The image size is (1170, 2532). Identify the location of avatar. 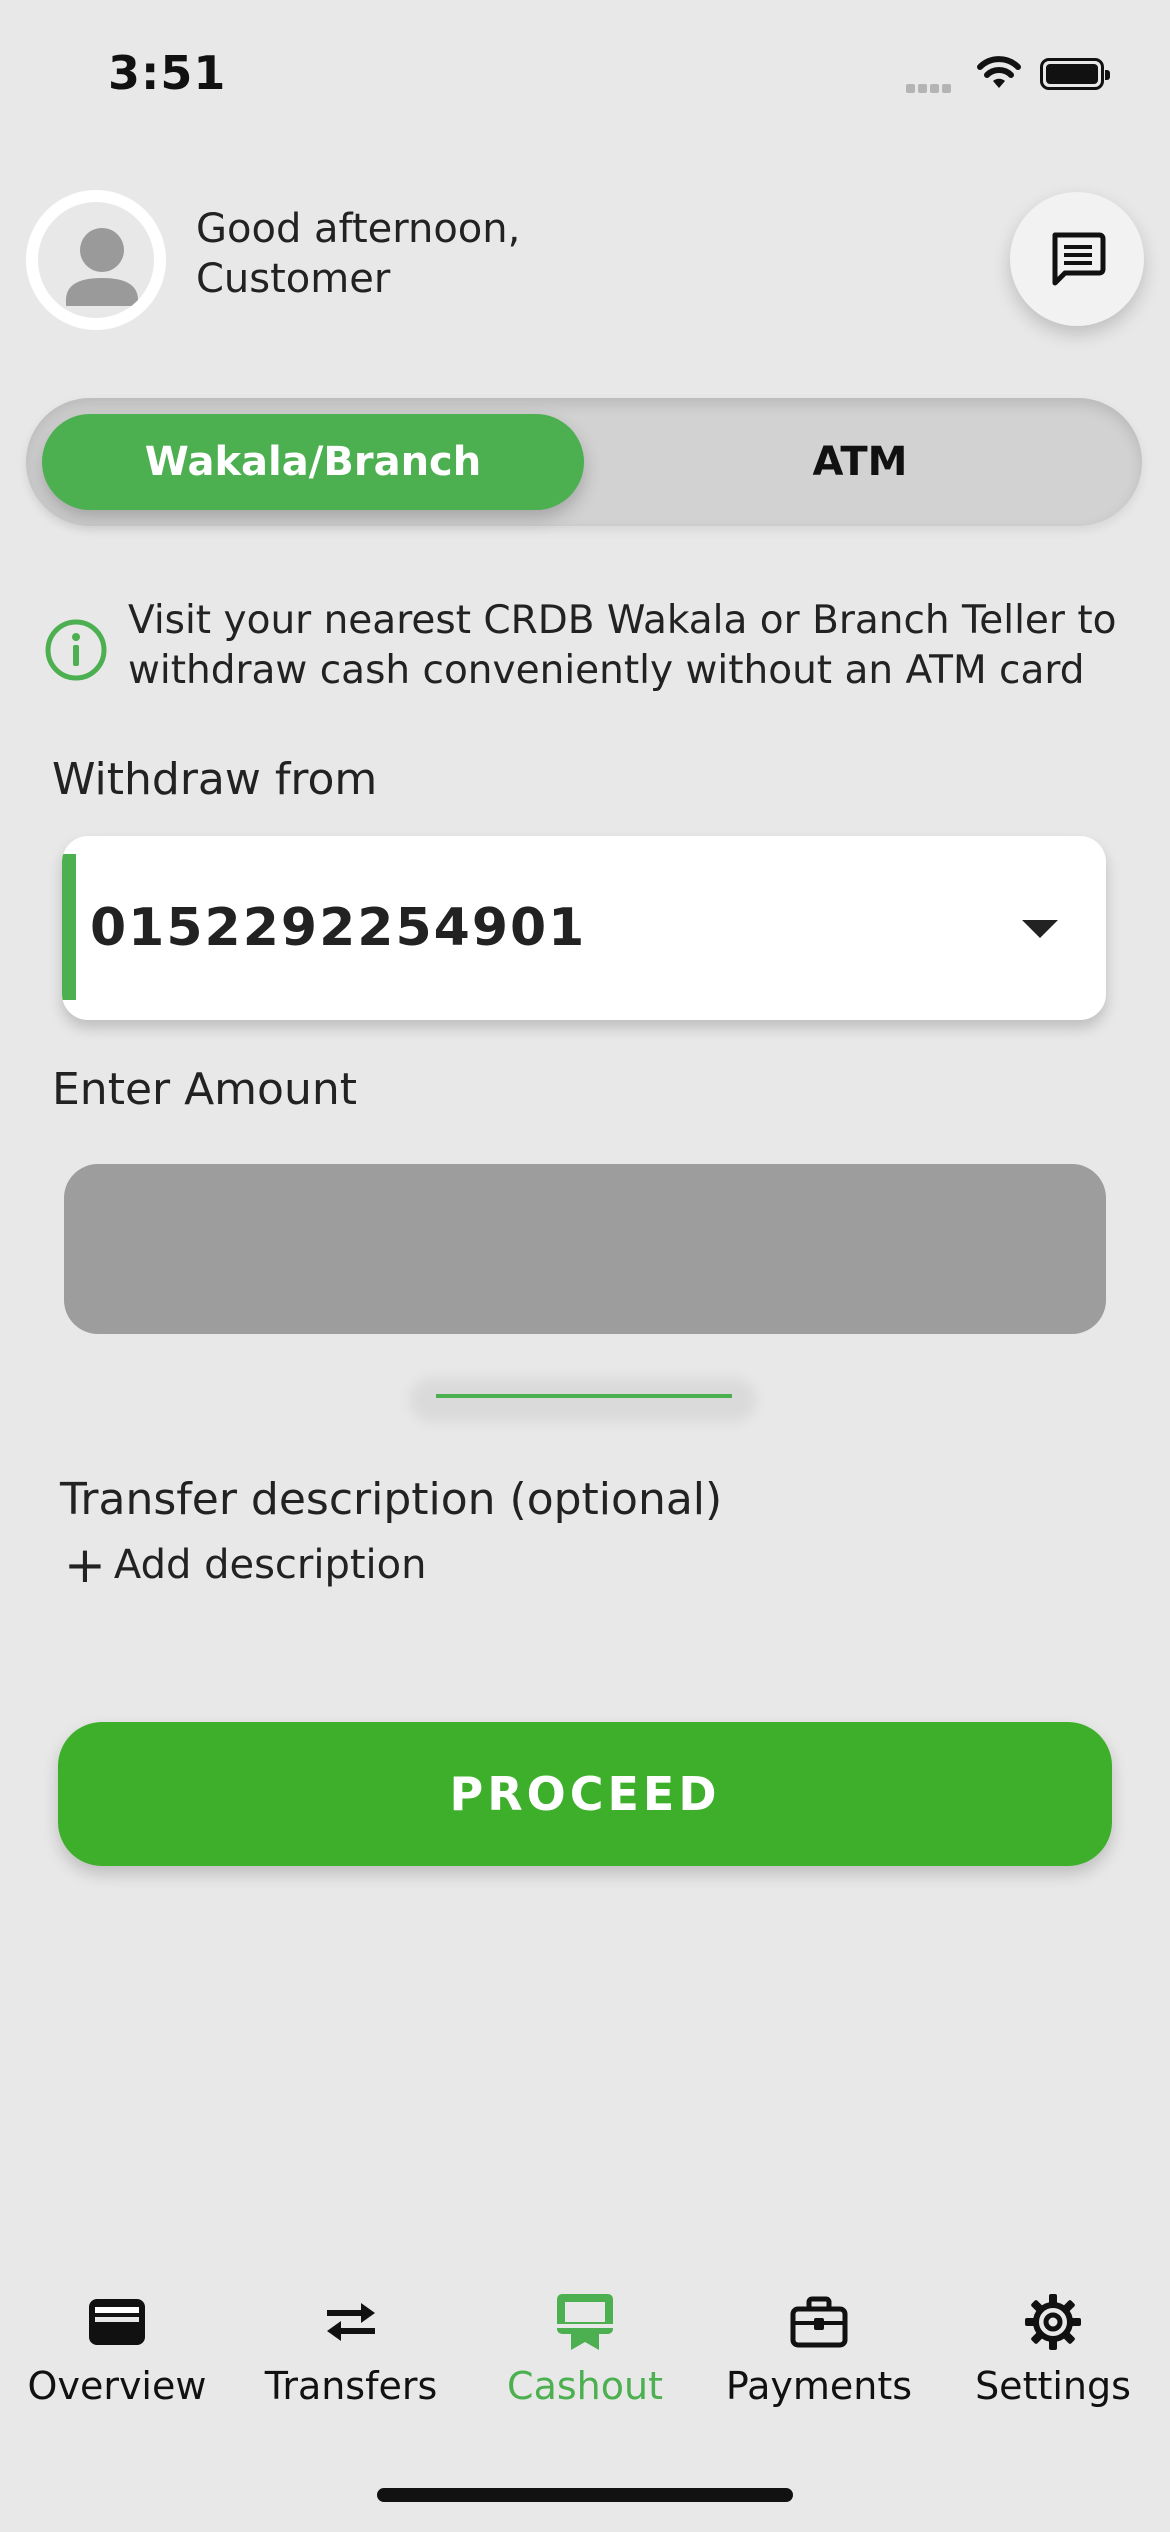
(96, 260).